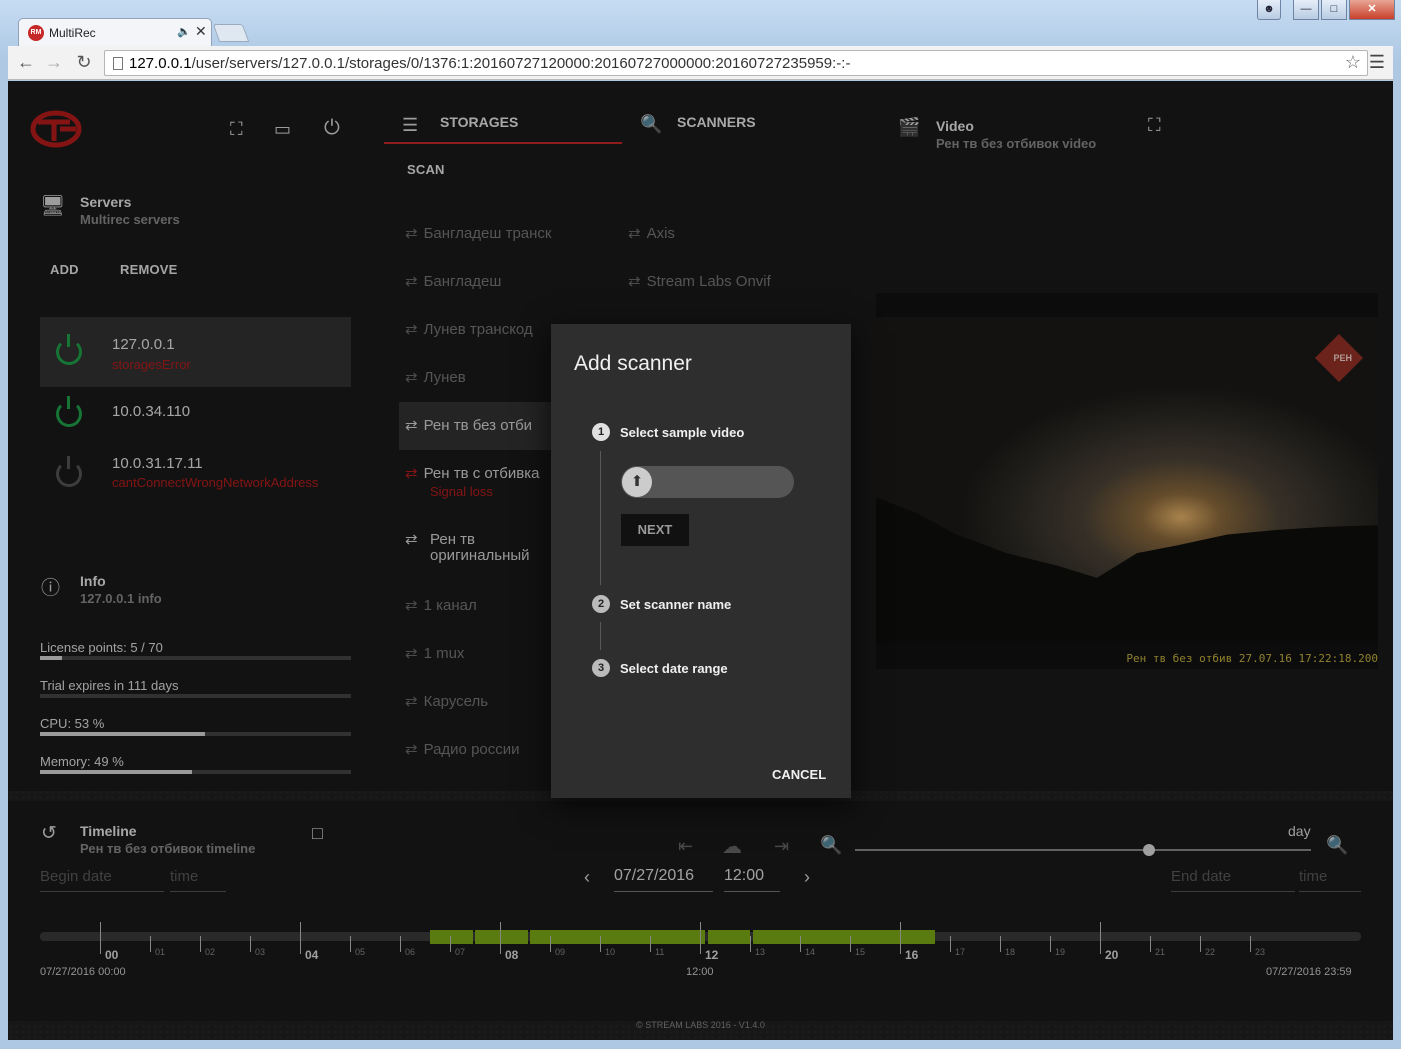 This screenshot has width=1401, height=1049. Describe the element at coordinates (601, 432) in the screenshot. I see `step-number: 1` at that location.